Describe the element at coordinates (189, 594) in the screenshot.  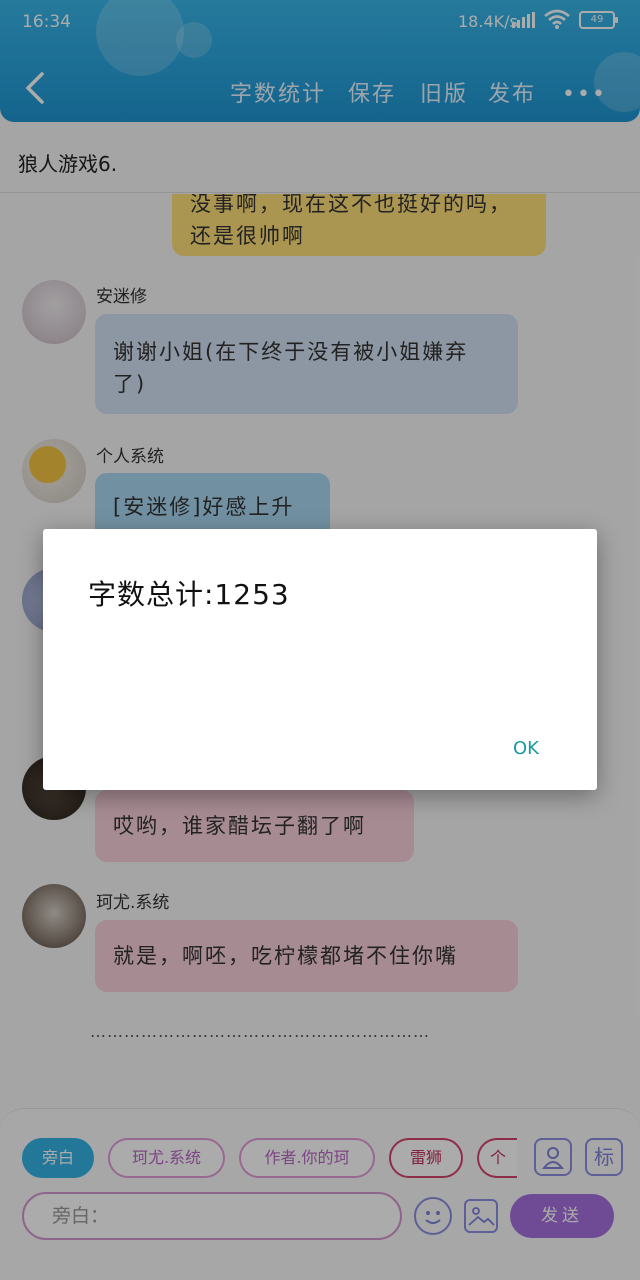
I see `dialog-message: 字数总计:1253` at that location.